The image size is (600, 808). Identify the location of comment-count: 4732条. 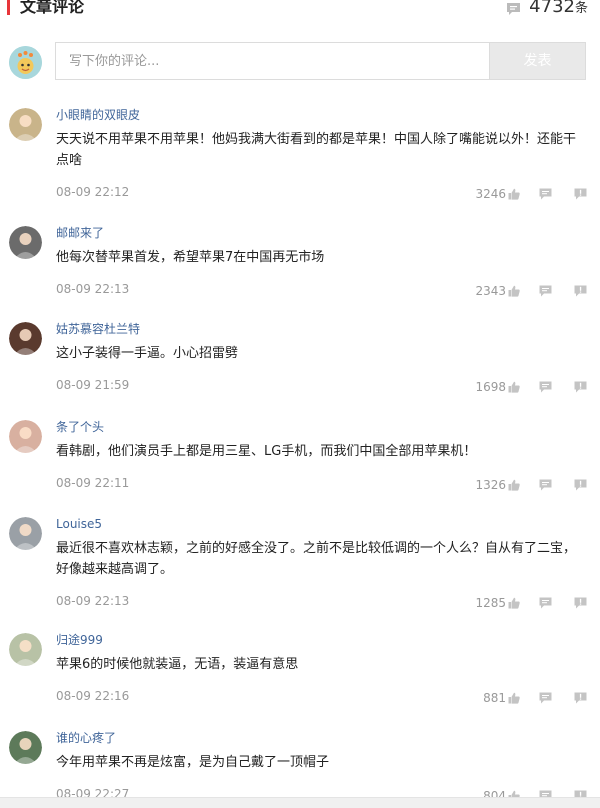
(547, 10).